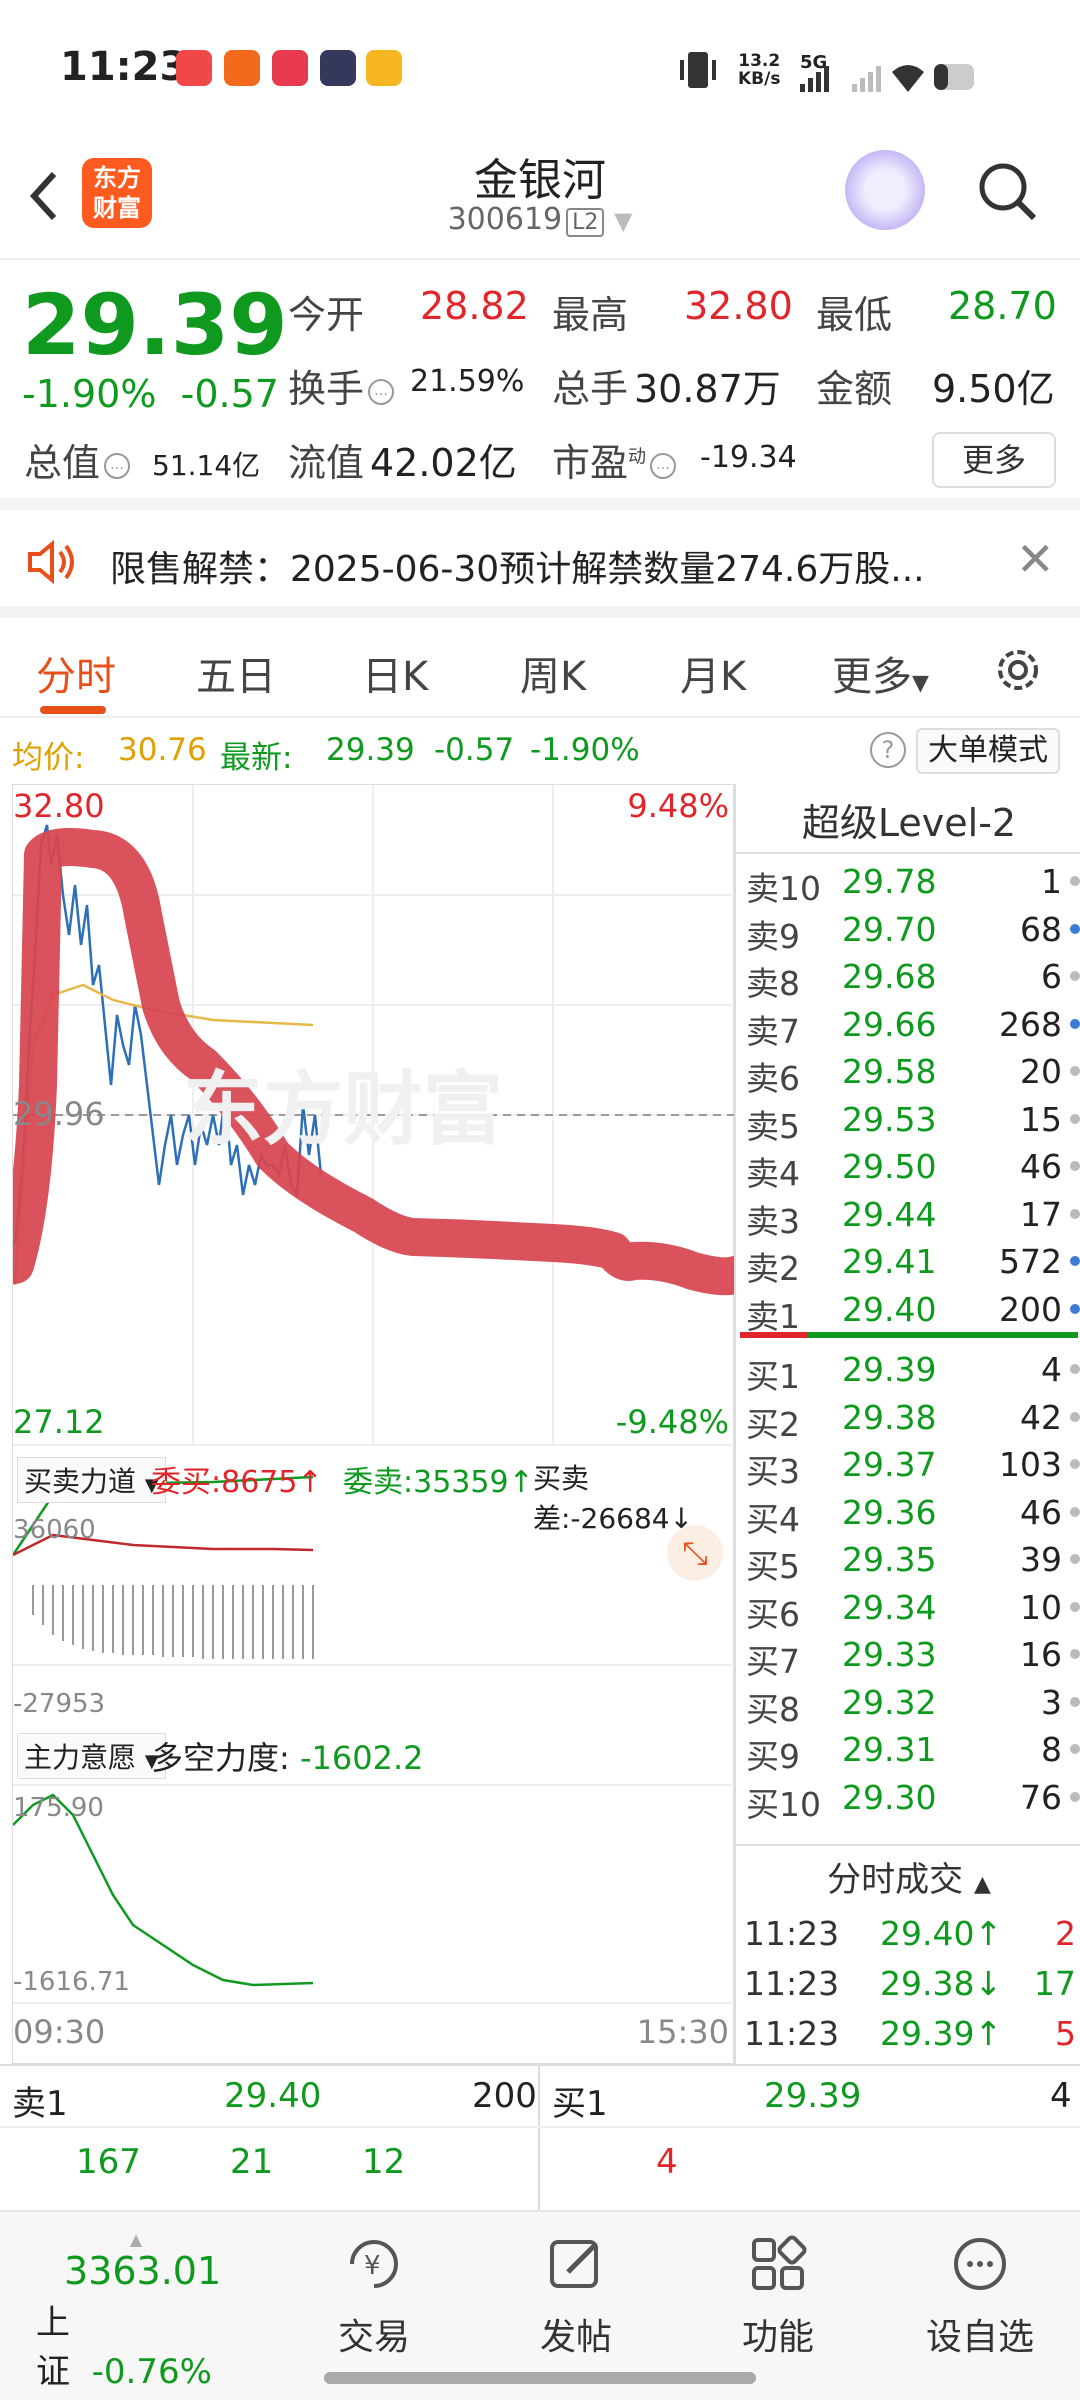  What do you see at coordinates (908, 1266) in the screenshot?
I see `asks-row: 卖2 29.41 572` at bounding box center [908, 1266].